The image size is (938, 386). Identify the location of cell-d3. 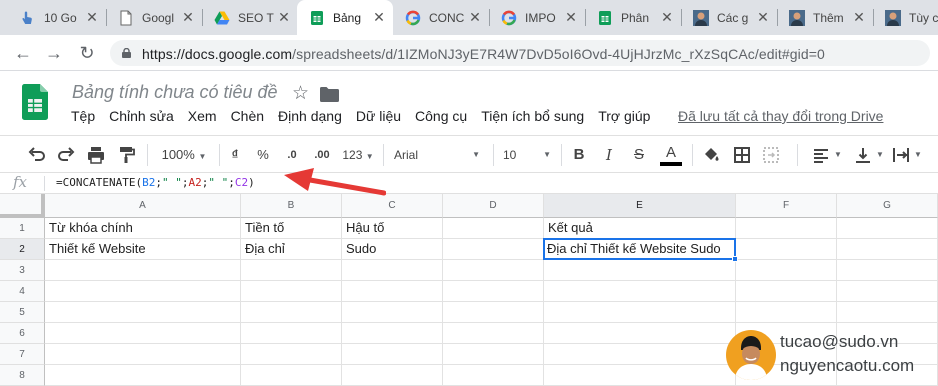
(493, 270).